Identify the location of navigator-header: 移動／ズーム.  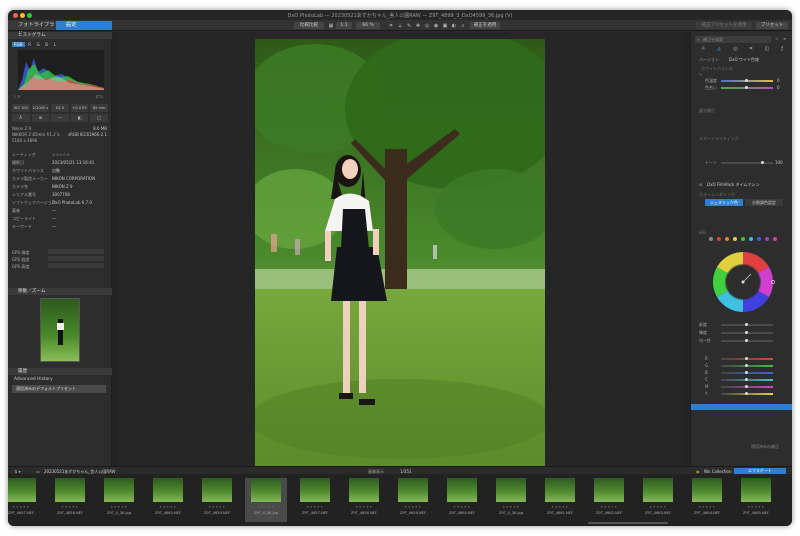
(60, 291).